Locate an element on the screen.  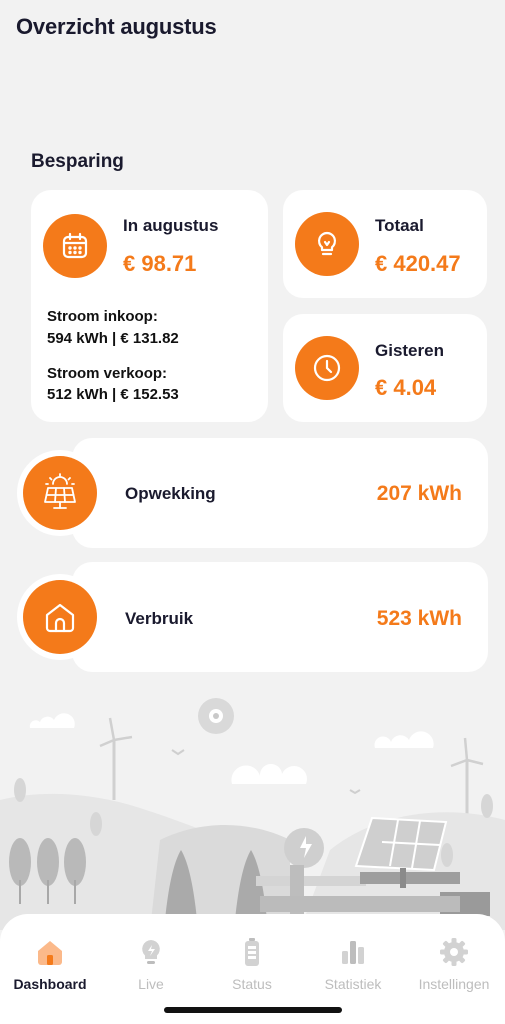
bar-chart-icon is located at coordinates (353, 952).